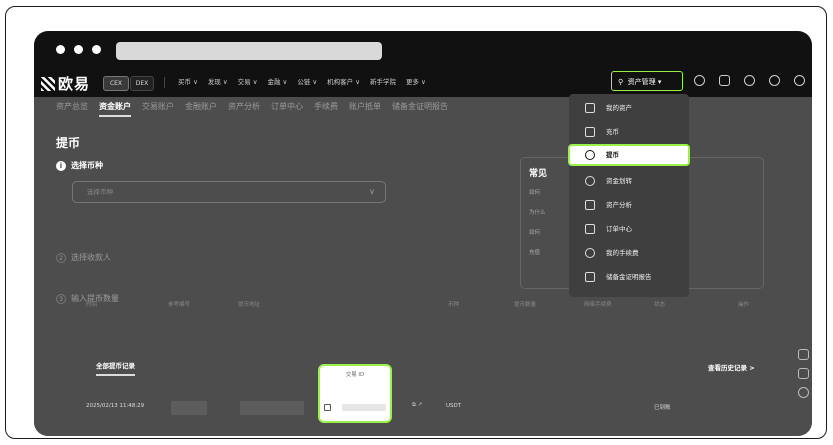 This screenshot has width=833, height=445. I want to click on step-2-badge: 2, so click(61, 258).